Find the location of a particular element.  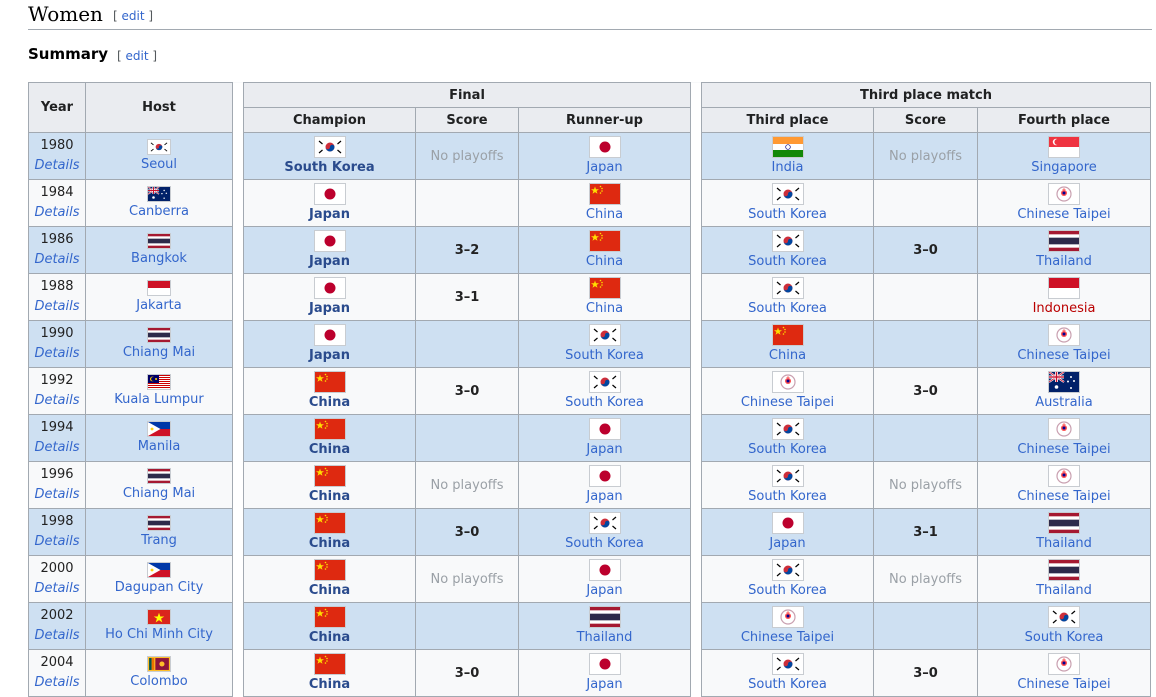

host-city: Ho Chi Minh City is located at coordinates (159, 626).